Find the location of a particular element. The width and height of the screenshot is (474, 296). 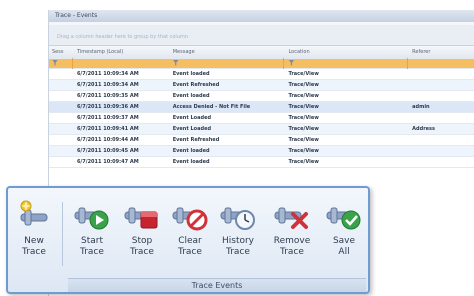

row-timestamp-cell: 6/7/2011 10:09:37 AM is located at coordinates (107, 117).